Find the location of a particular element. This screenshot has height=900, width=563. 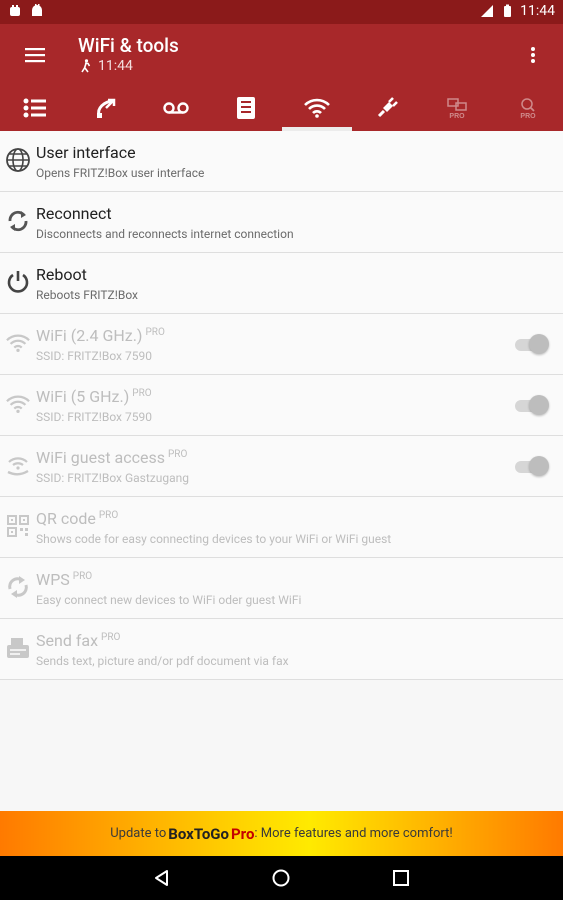

tab-network-pro: PRO is located at coordinates (457, 107).